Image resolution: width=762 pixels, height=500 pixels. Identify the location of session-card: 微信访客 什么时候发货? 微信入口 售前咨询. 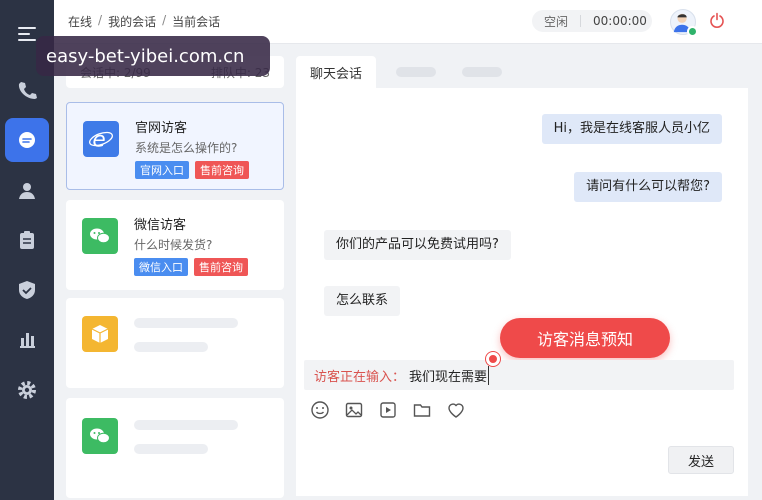
(175, 245).